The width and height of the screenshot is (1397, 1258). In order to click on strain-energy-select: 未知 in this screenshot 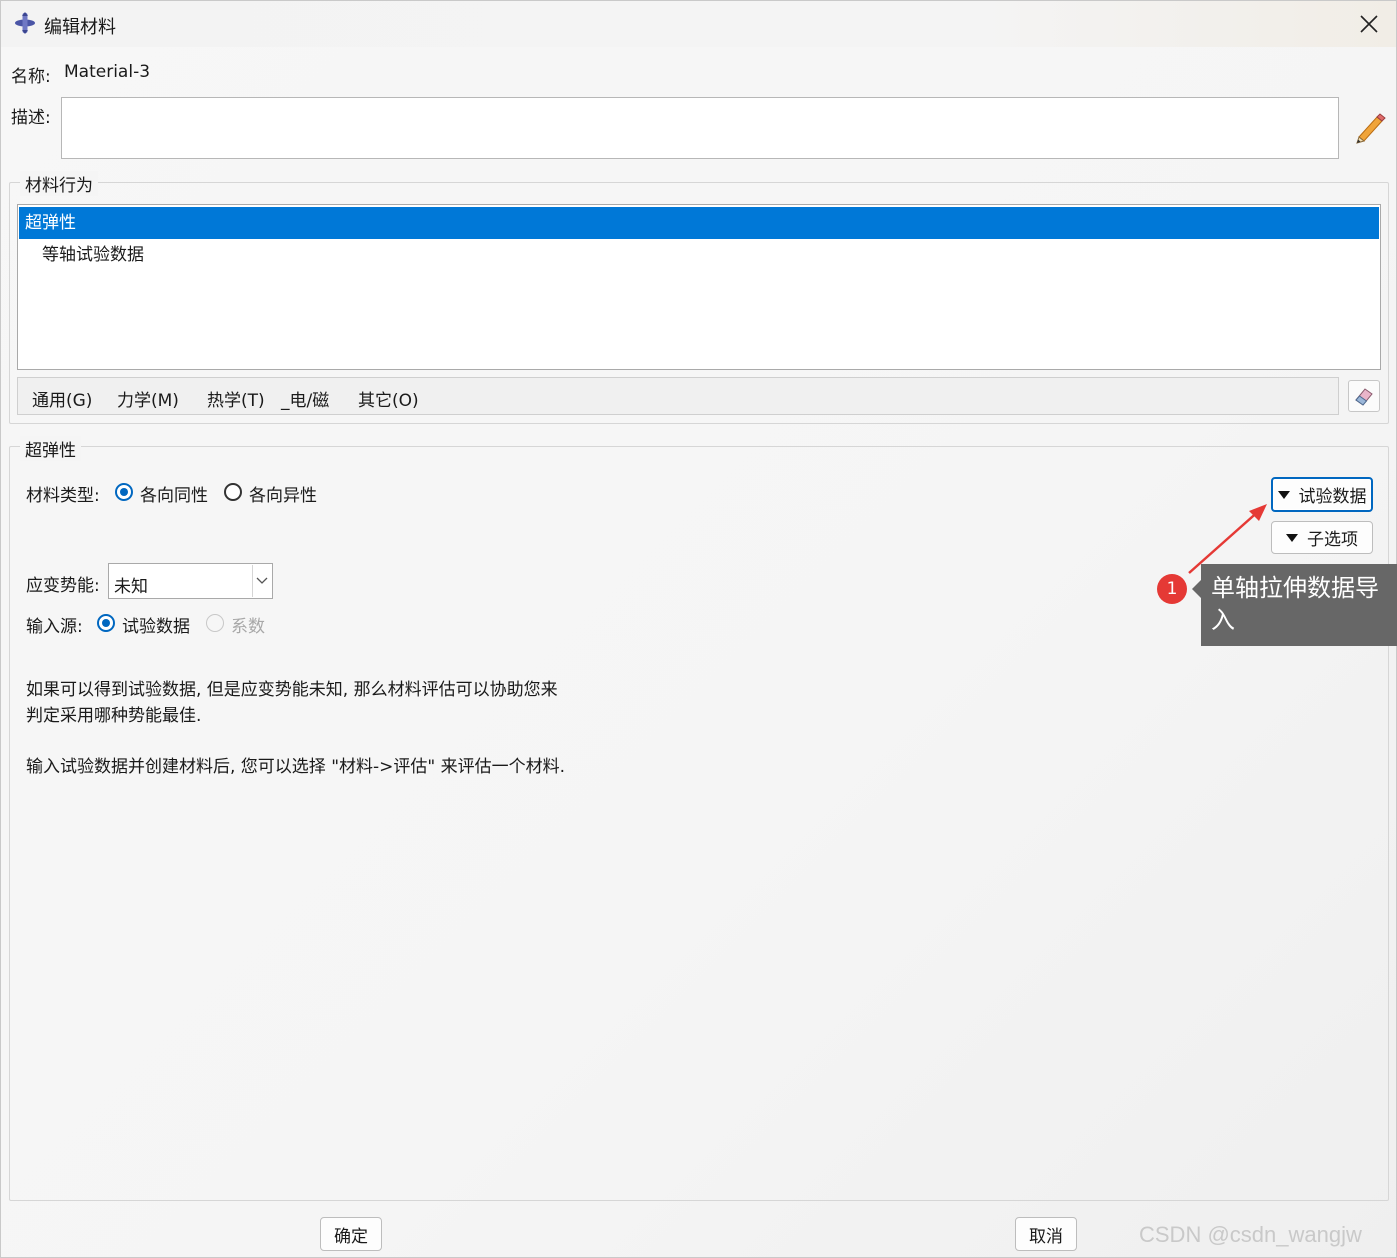, I will do `click(190, 581)`.